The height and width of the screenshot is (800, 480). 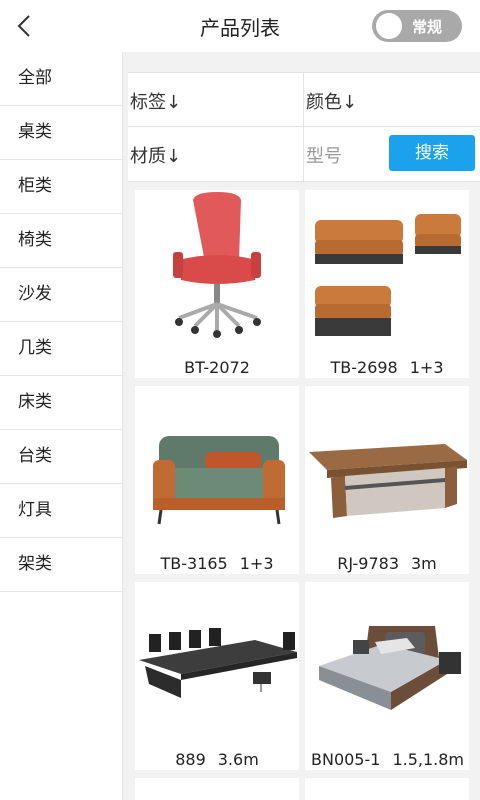 I want to click on filter-divider-v, so click(x=303, y=127).